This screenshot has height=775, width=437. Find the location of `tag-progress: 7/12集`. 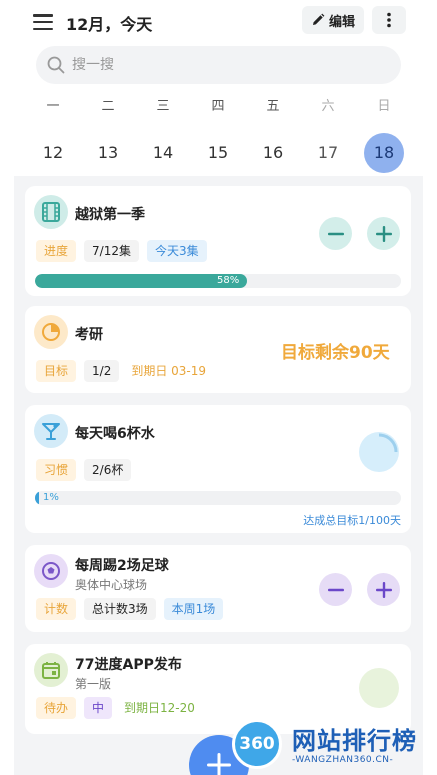

tag-progress: 7/12集 is located at coordinates (111, 251).